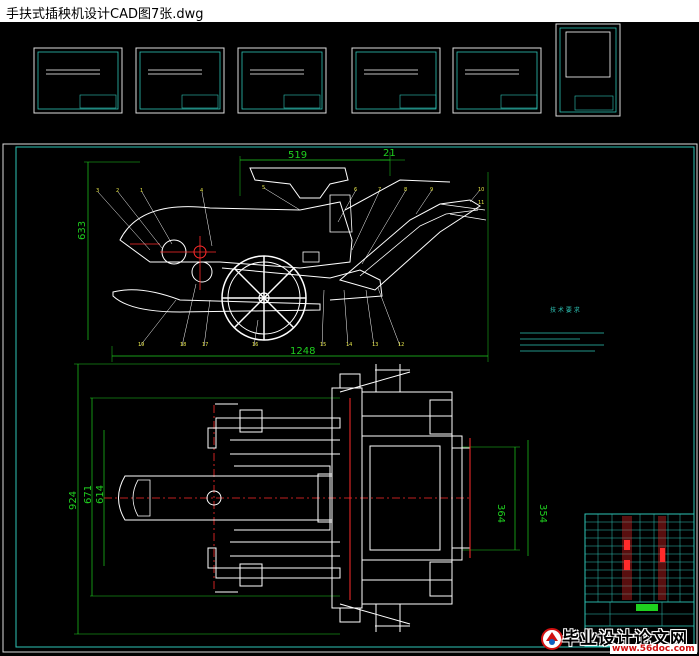 Image resolution: width=699 pixels, height=656 pixels. Describe the element at coordinates (141, 345) in the screenshot. I see `part-label: 19` at that location.